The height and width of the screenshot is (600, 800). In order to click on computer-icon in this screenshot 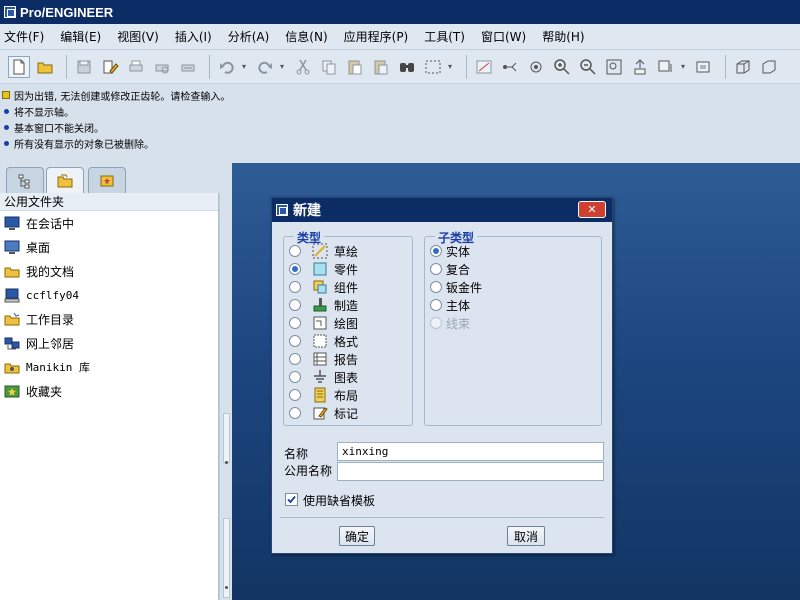, I will do `click(12, 295)`.